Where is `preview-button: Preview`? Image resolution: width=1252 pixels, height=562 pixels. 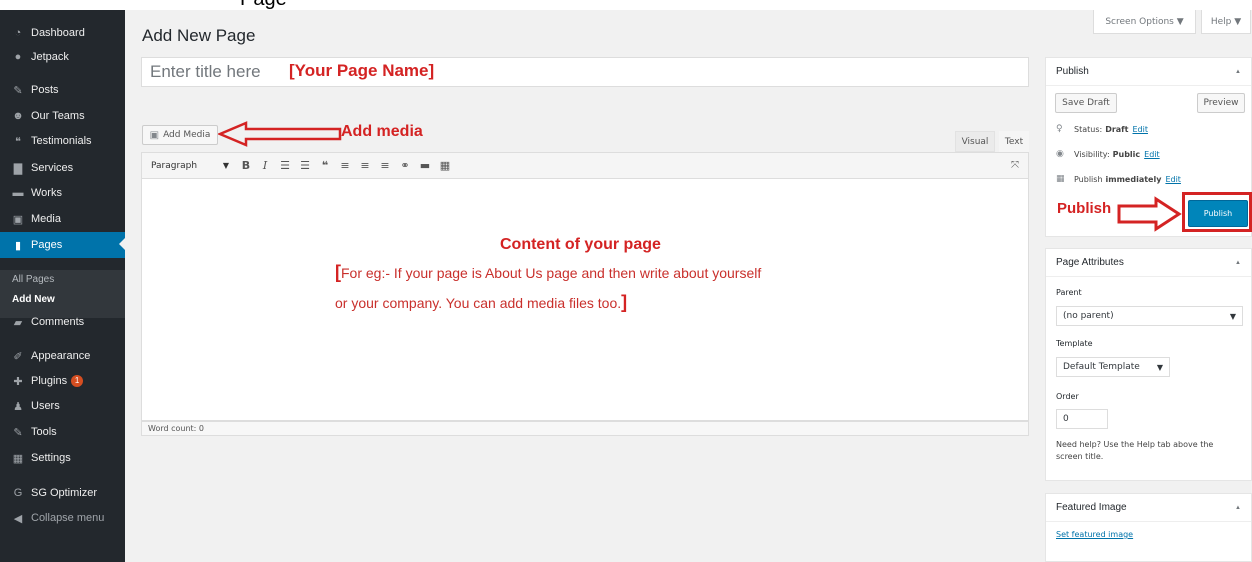 preview-button: Preview is located at coordinates (1221, 103).